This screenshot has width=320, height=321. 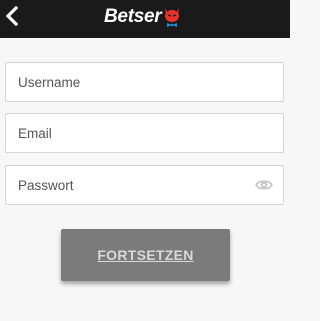 I want to click on chevron-left-icon, so click(x=12, y=16).